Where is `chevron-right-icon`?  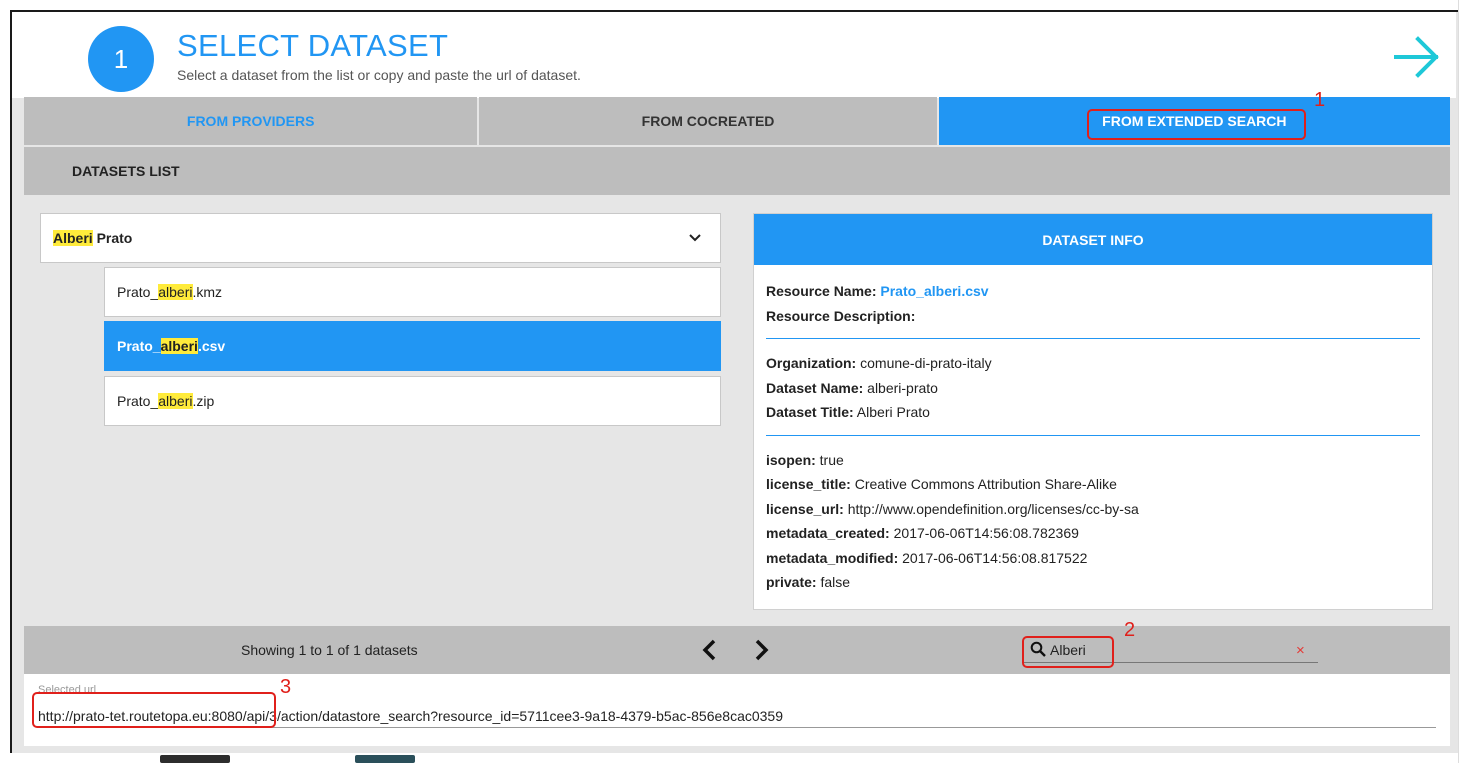
chevron-right-icon is located at coordinates (761, 650).